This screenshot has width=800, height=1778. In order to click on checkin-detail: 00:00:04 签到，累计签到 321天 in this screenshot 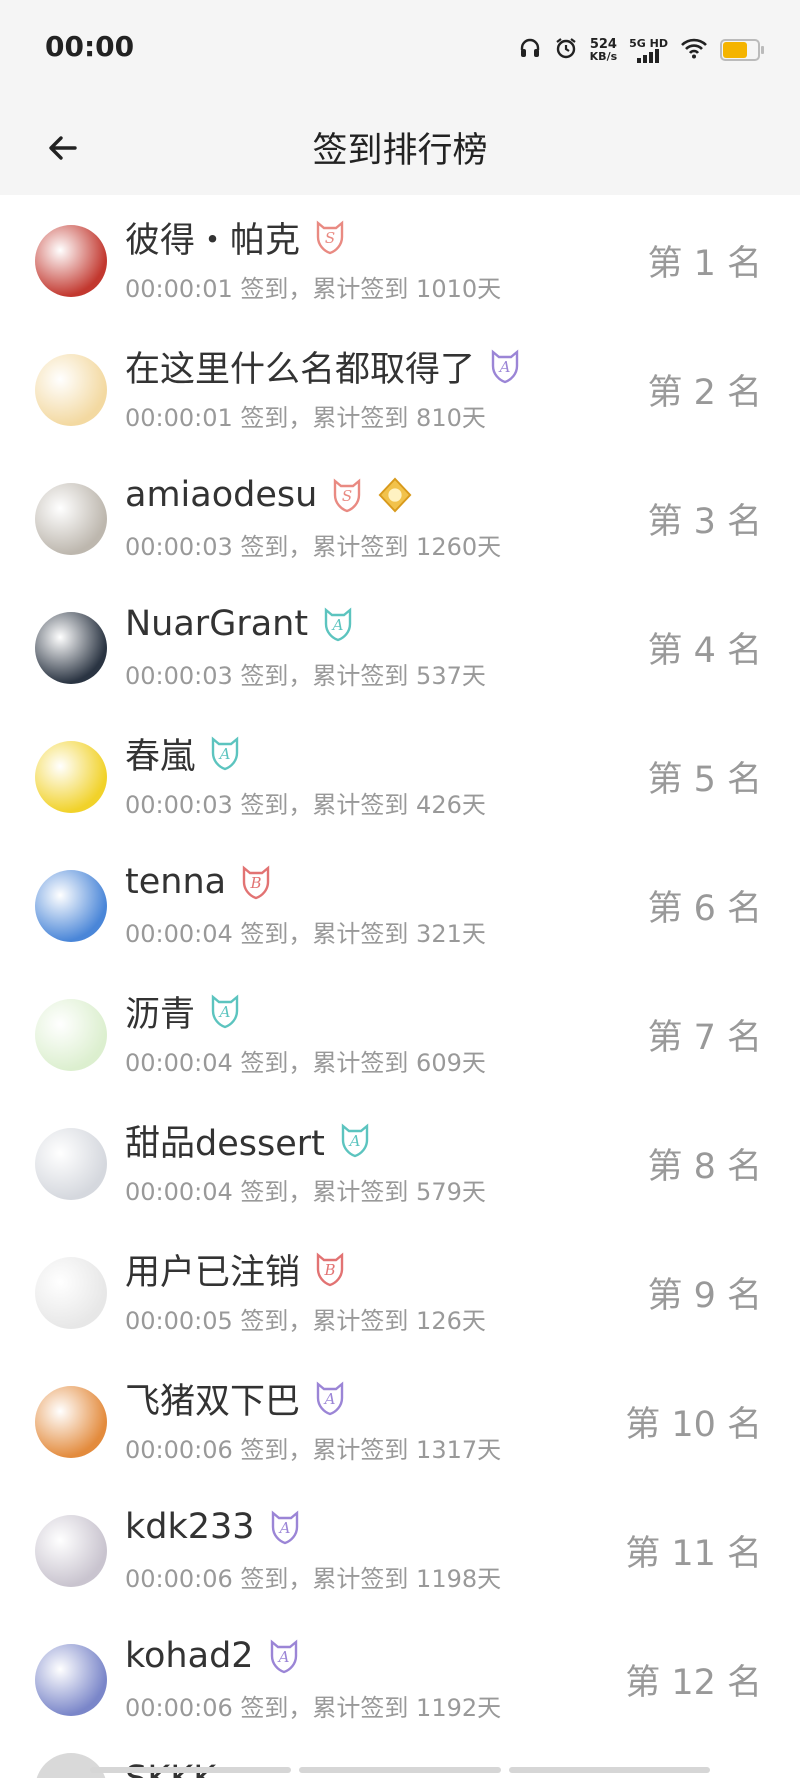, I will do `click(305, 934)`.